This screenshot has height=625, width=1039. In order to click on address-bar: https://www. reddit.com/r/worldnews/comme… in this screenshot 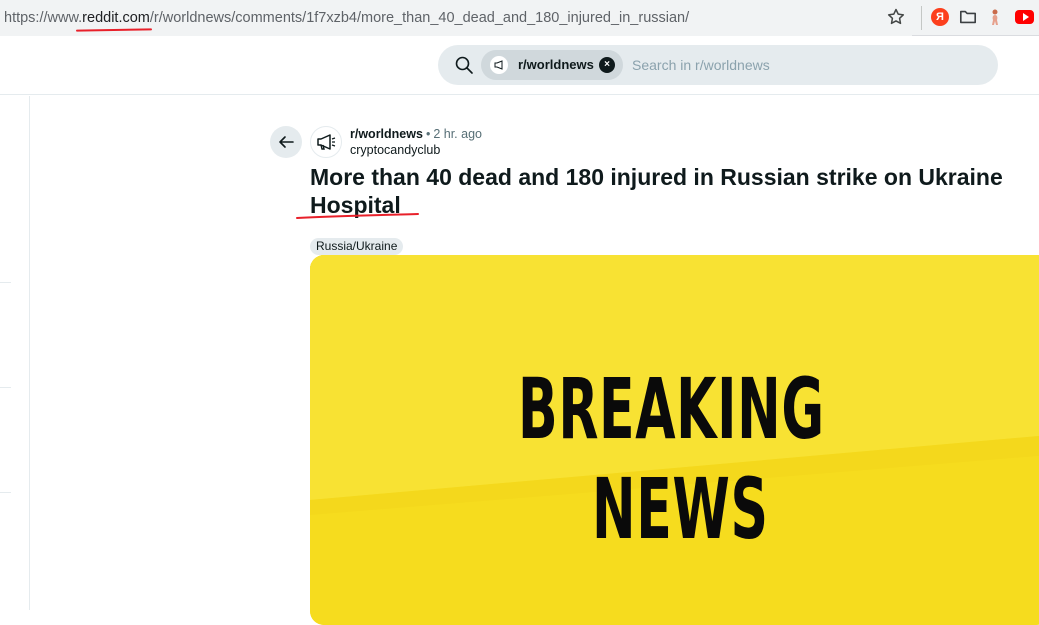, I will do `click(456, 18)`.